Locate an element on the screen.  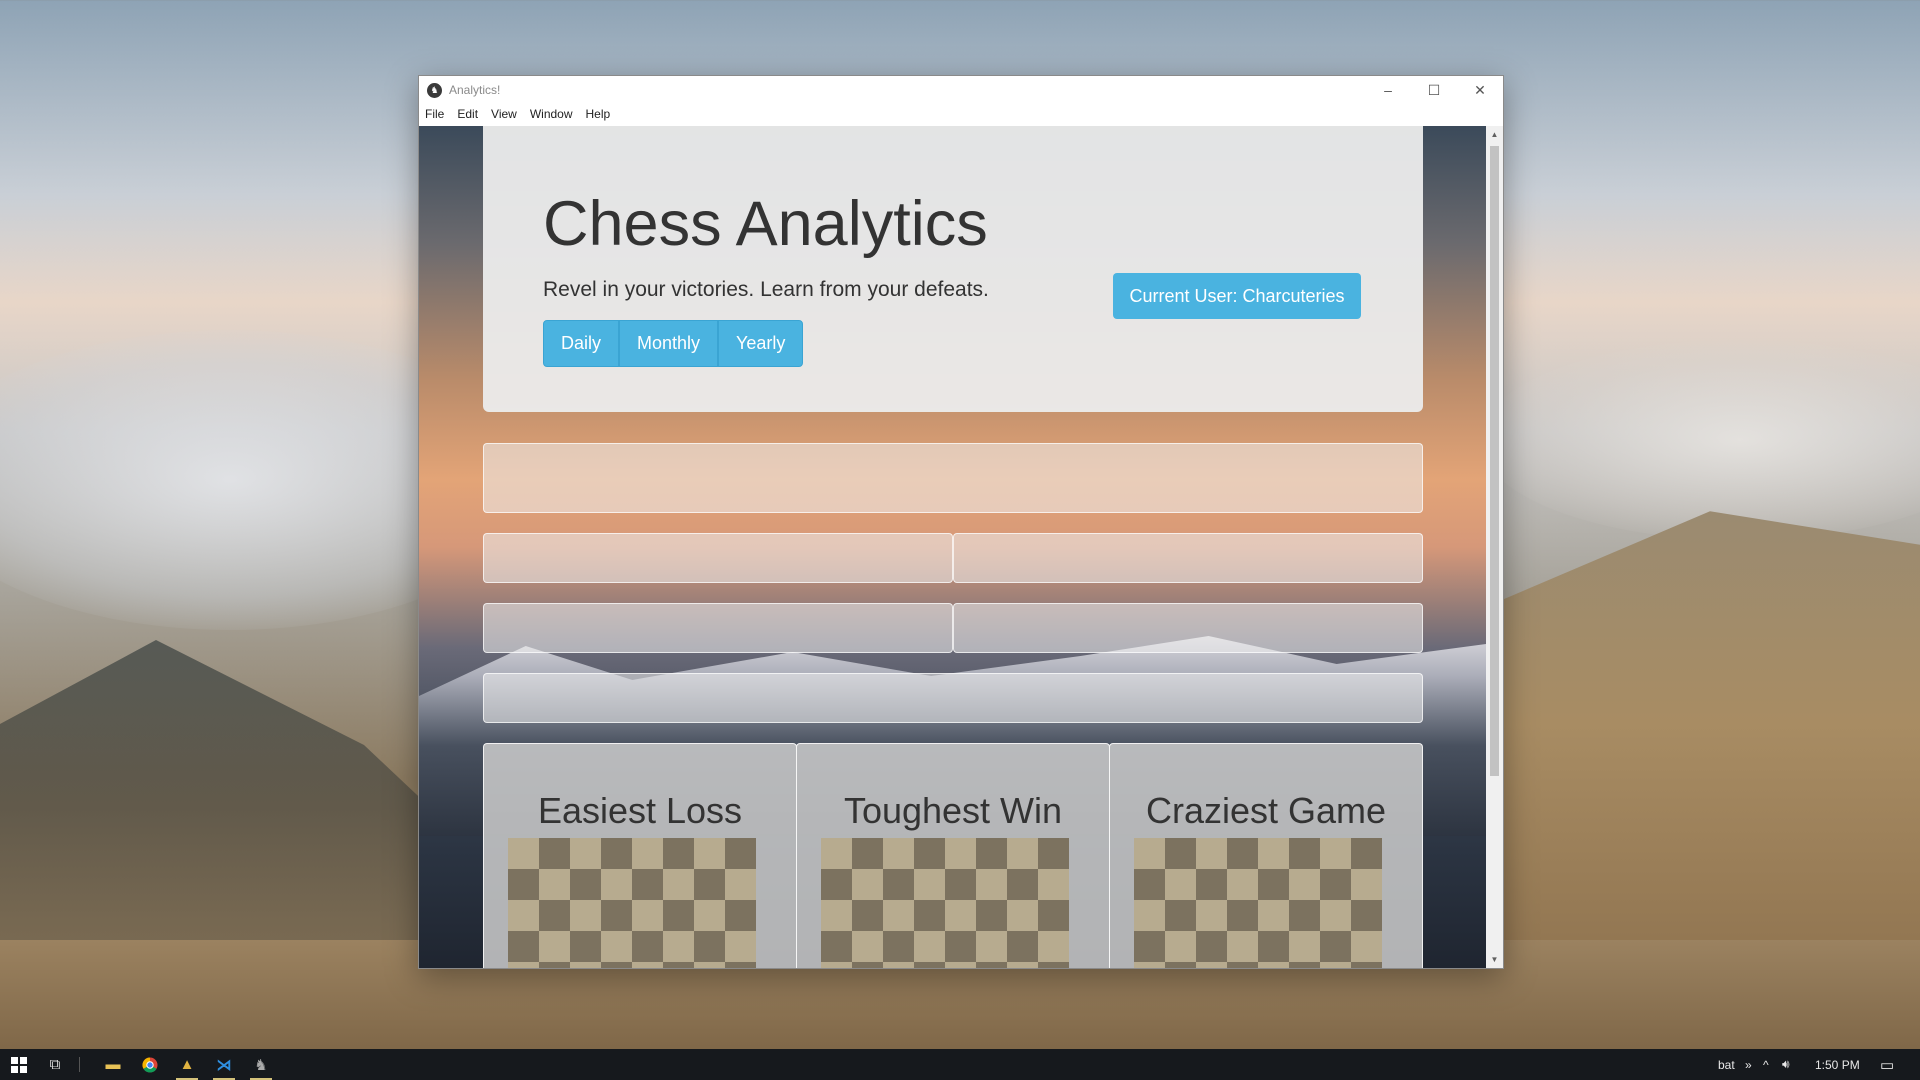
vscode-icon: ⋊ is located at coordinates (224, 1064).